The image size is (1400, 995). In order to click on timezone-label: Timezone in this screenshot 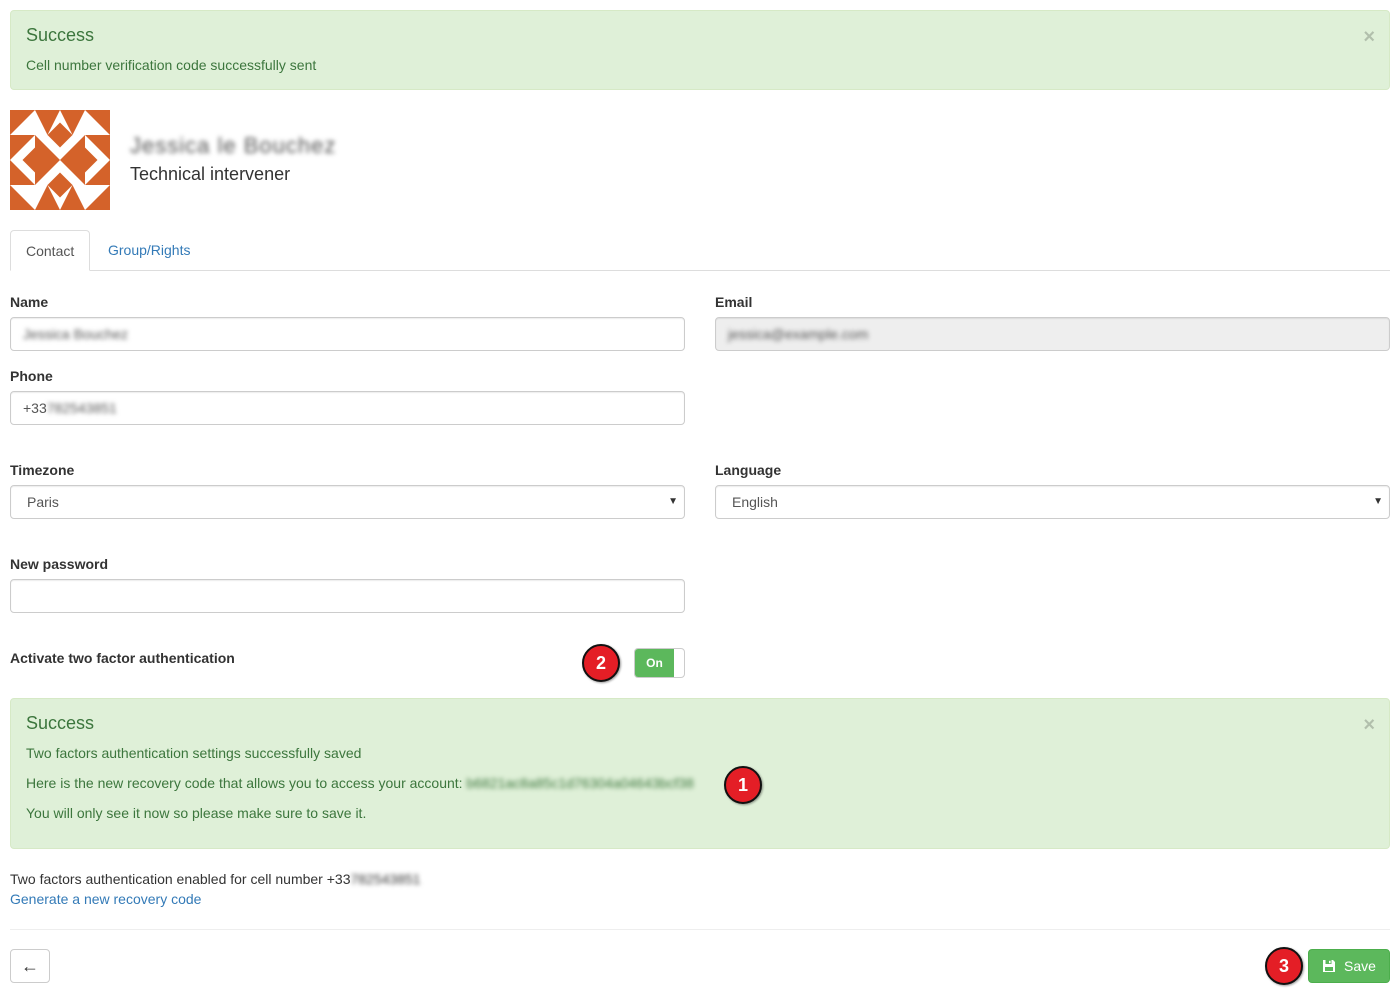, I will do `click(42, 470)`.